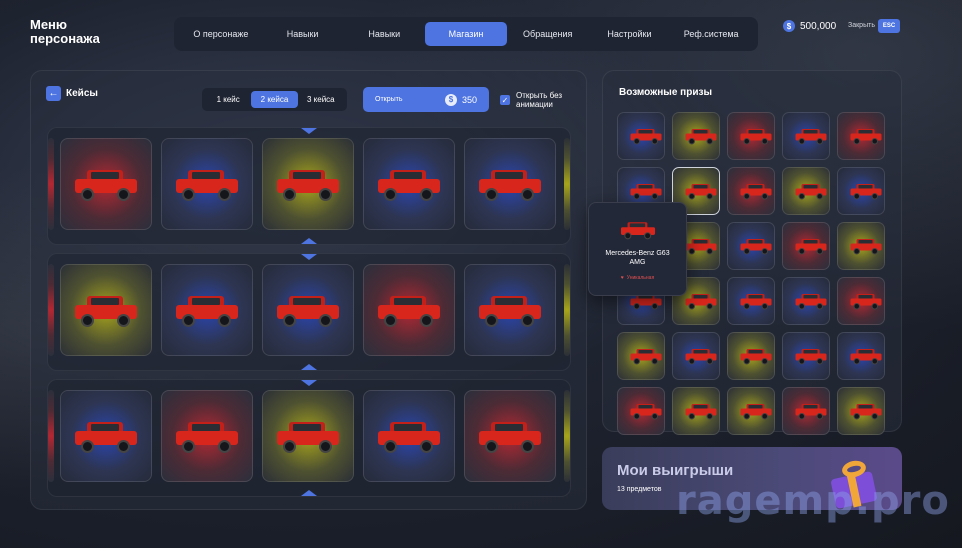 Image resolution: width=962 pixels, height=548 pixels. What do you see at coordinates (861, 25) in the screenshot?
I see `close-label: Закрыть` at bounding box center [861, 25].